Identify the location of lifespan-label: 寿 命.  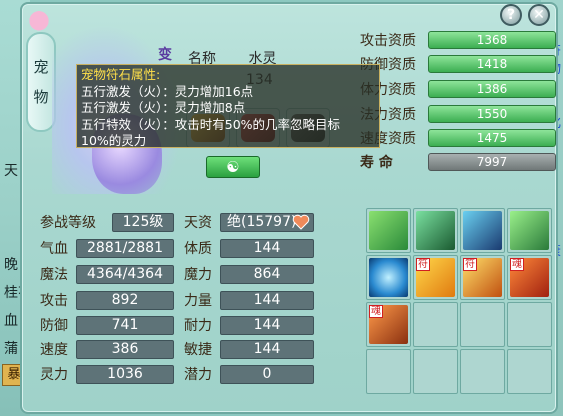
(376, 162).